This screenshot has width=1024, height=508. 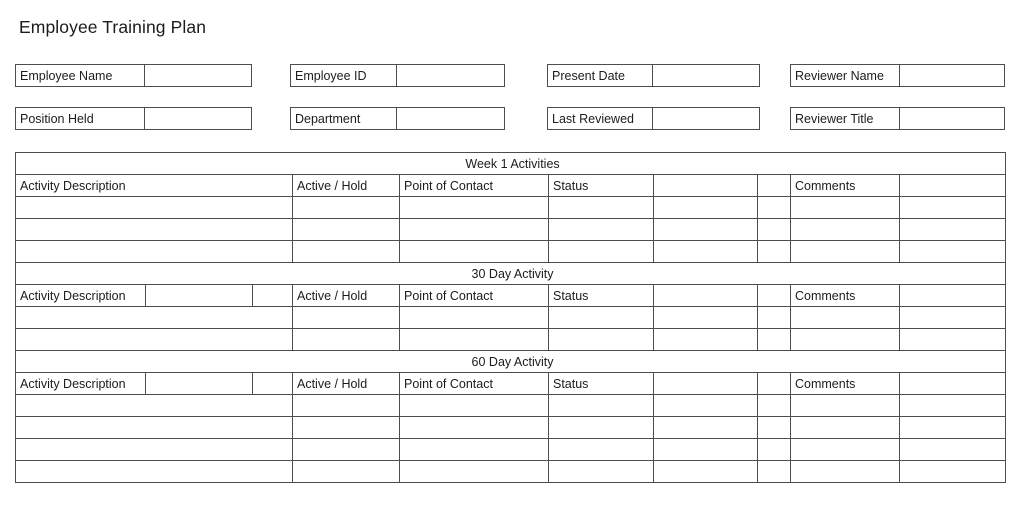 What do you see at coordinates (952, 118) in the screenshot?
I see `field-reviewer-title-input` at bounding box center [952, 118].